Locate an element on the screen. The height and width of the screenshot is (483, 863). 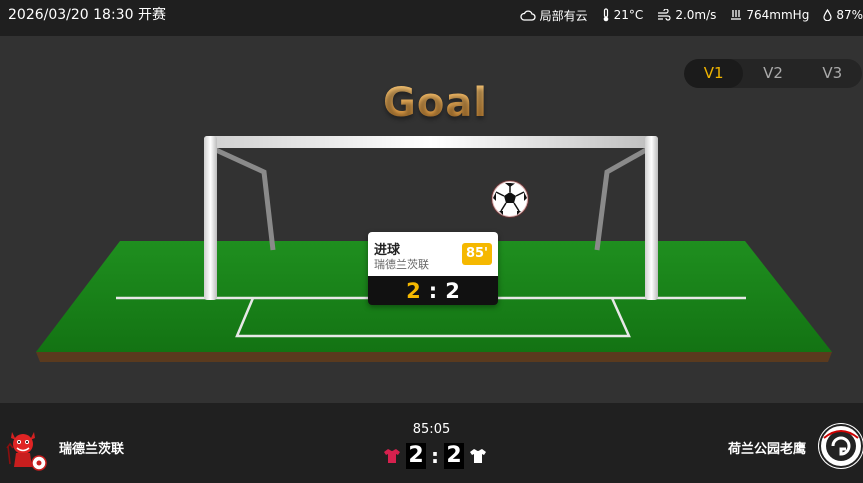
home-team-name: 瑞德兰茨联 is located at coordinates (92, 449).